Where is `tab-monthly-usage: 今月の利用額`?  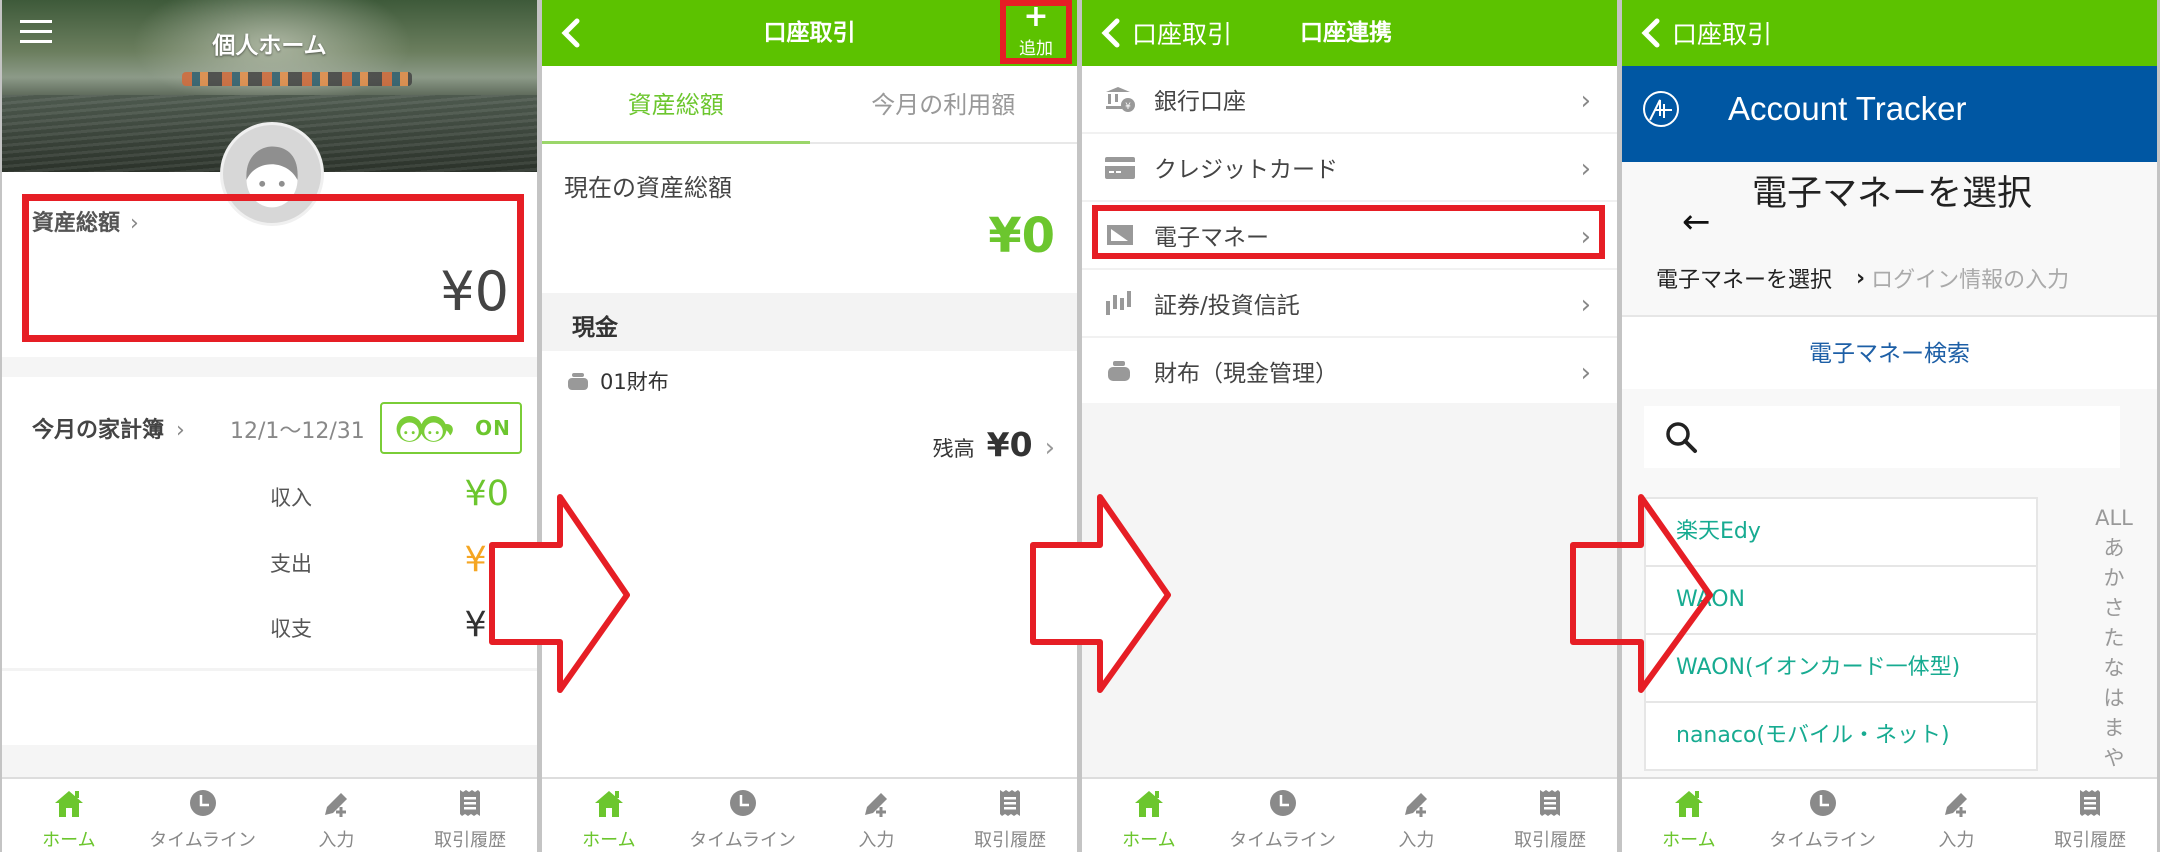 tab-monthly-usage: 今月の利用額 is located at coordinates (944, 104).